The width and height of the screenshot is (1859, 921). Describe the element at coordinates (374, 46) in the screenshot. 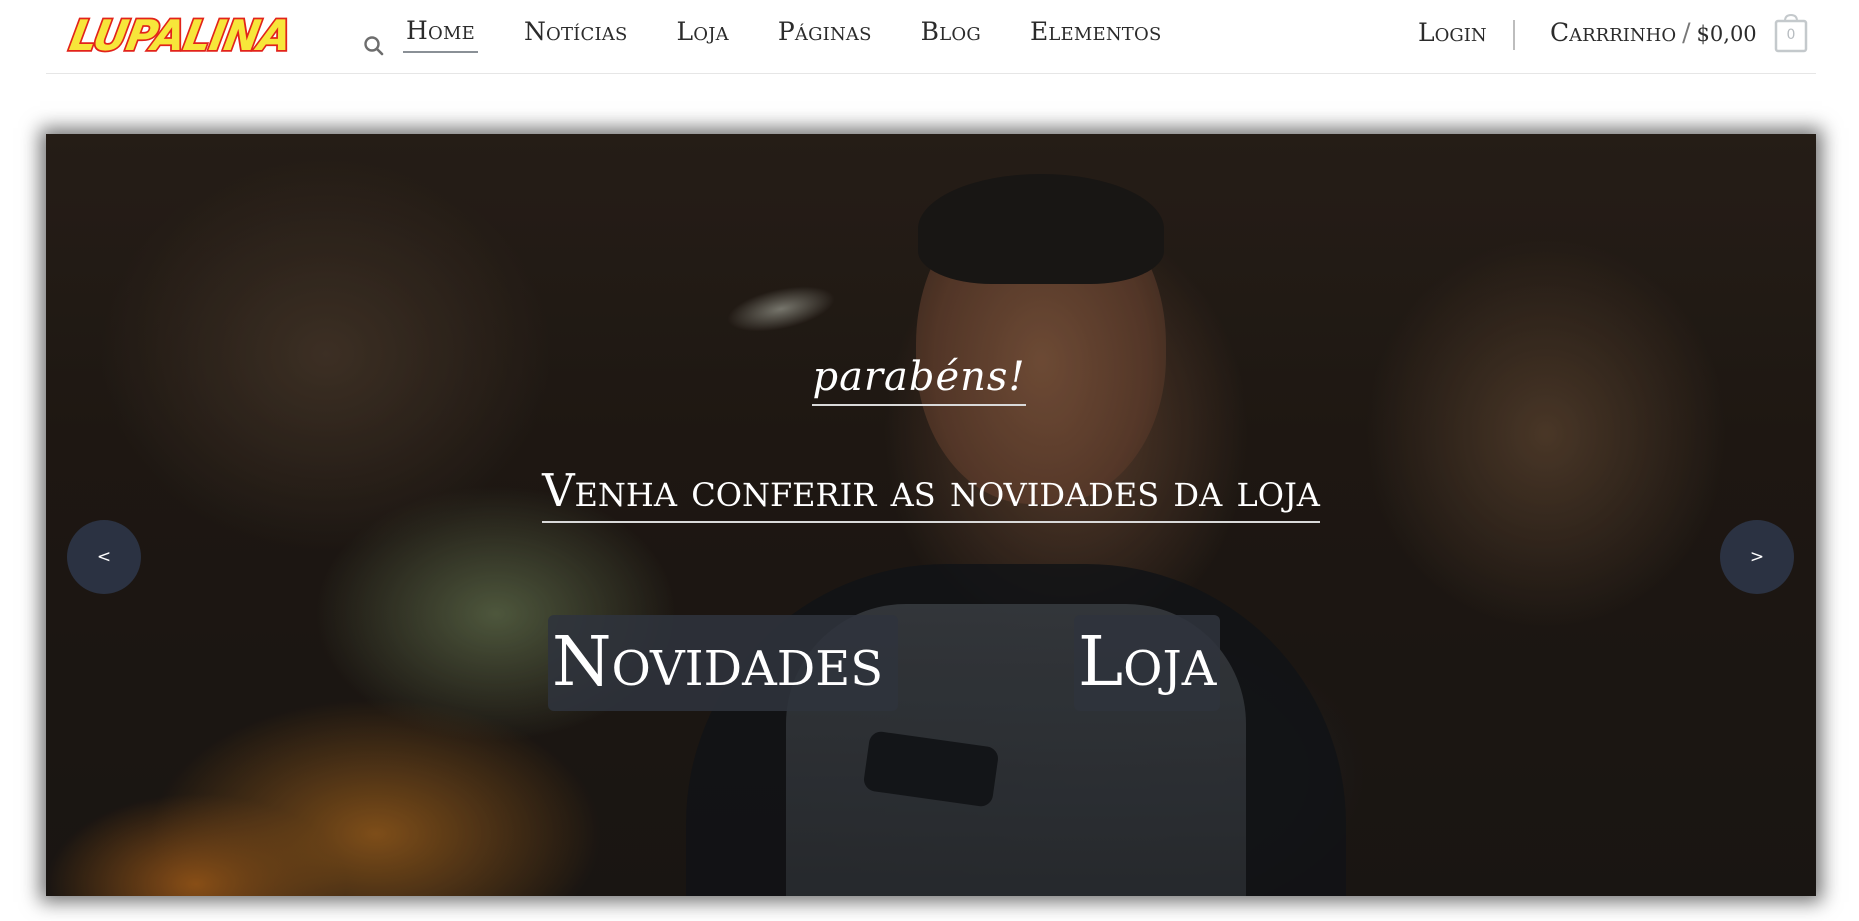

I see `search-icon` at that location.